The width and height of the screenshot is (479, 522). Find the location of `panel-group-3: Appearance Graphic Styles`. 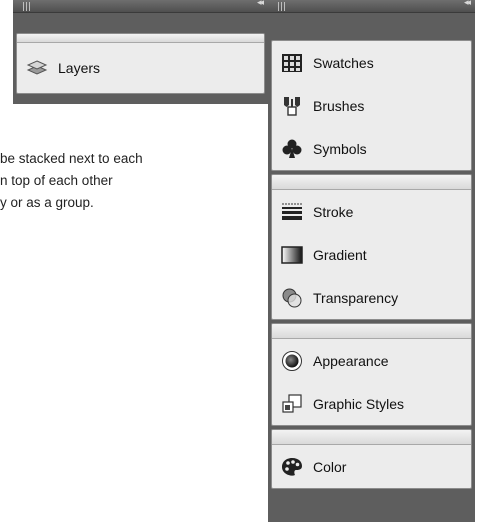

panel-group-3: Appearance Graphic Styles is located at coordinates (371, 374).